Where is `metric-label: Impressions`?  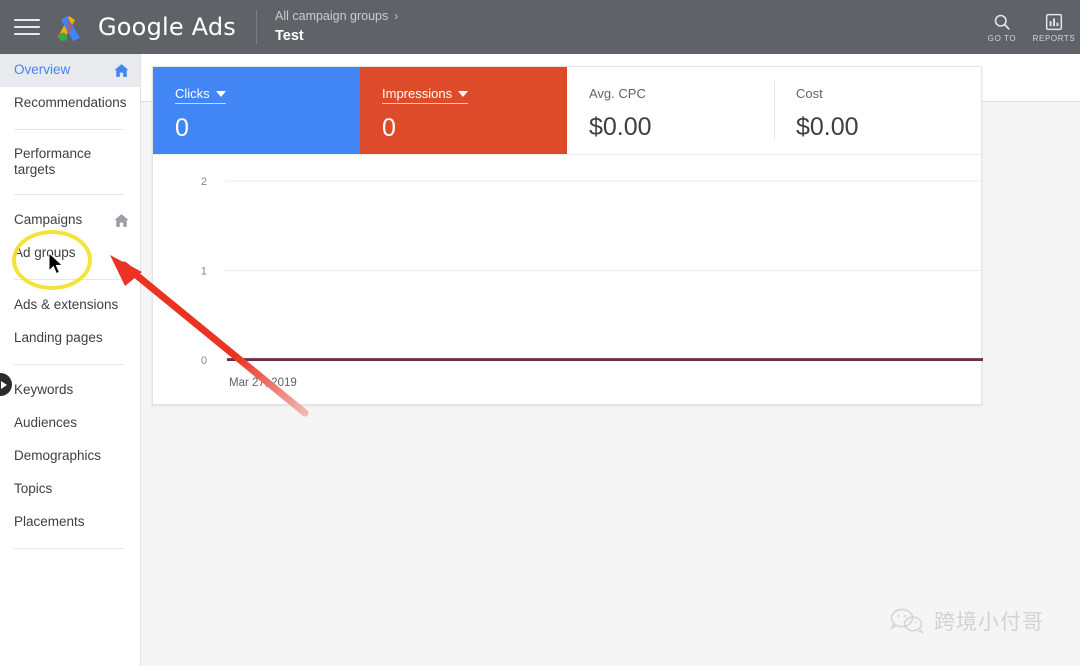
metric-label: Impressions is located at coordinates (425, 95).